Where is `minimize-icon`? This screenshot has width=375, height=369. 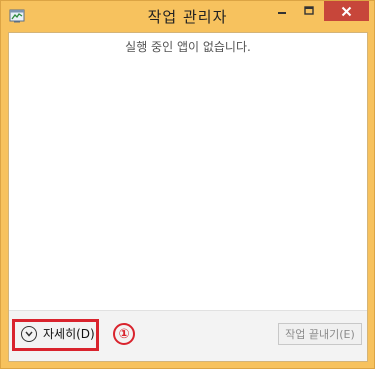 minimize-icon is located at coordinates (281, 13).